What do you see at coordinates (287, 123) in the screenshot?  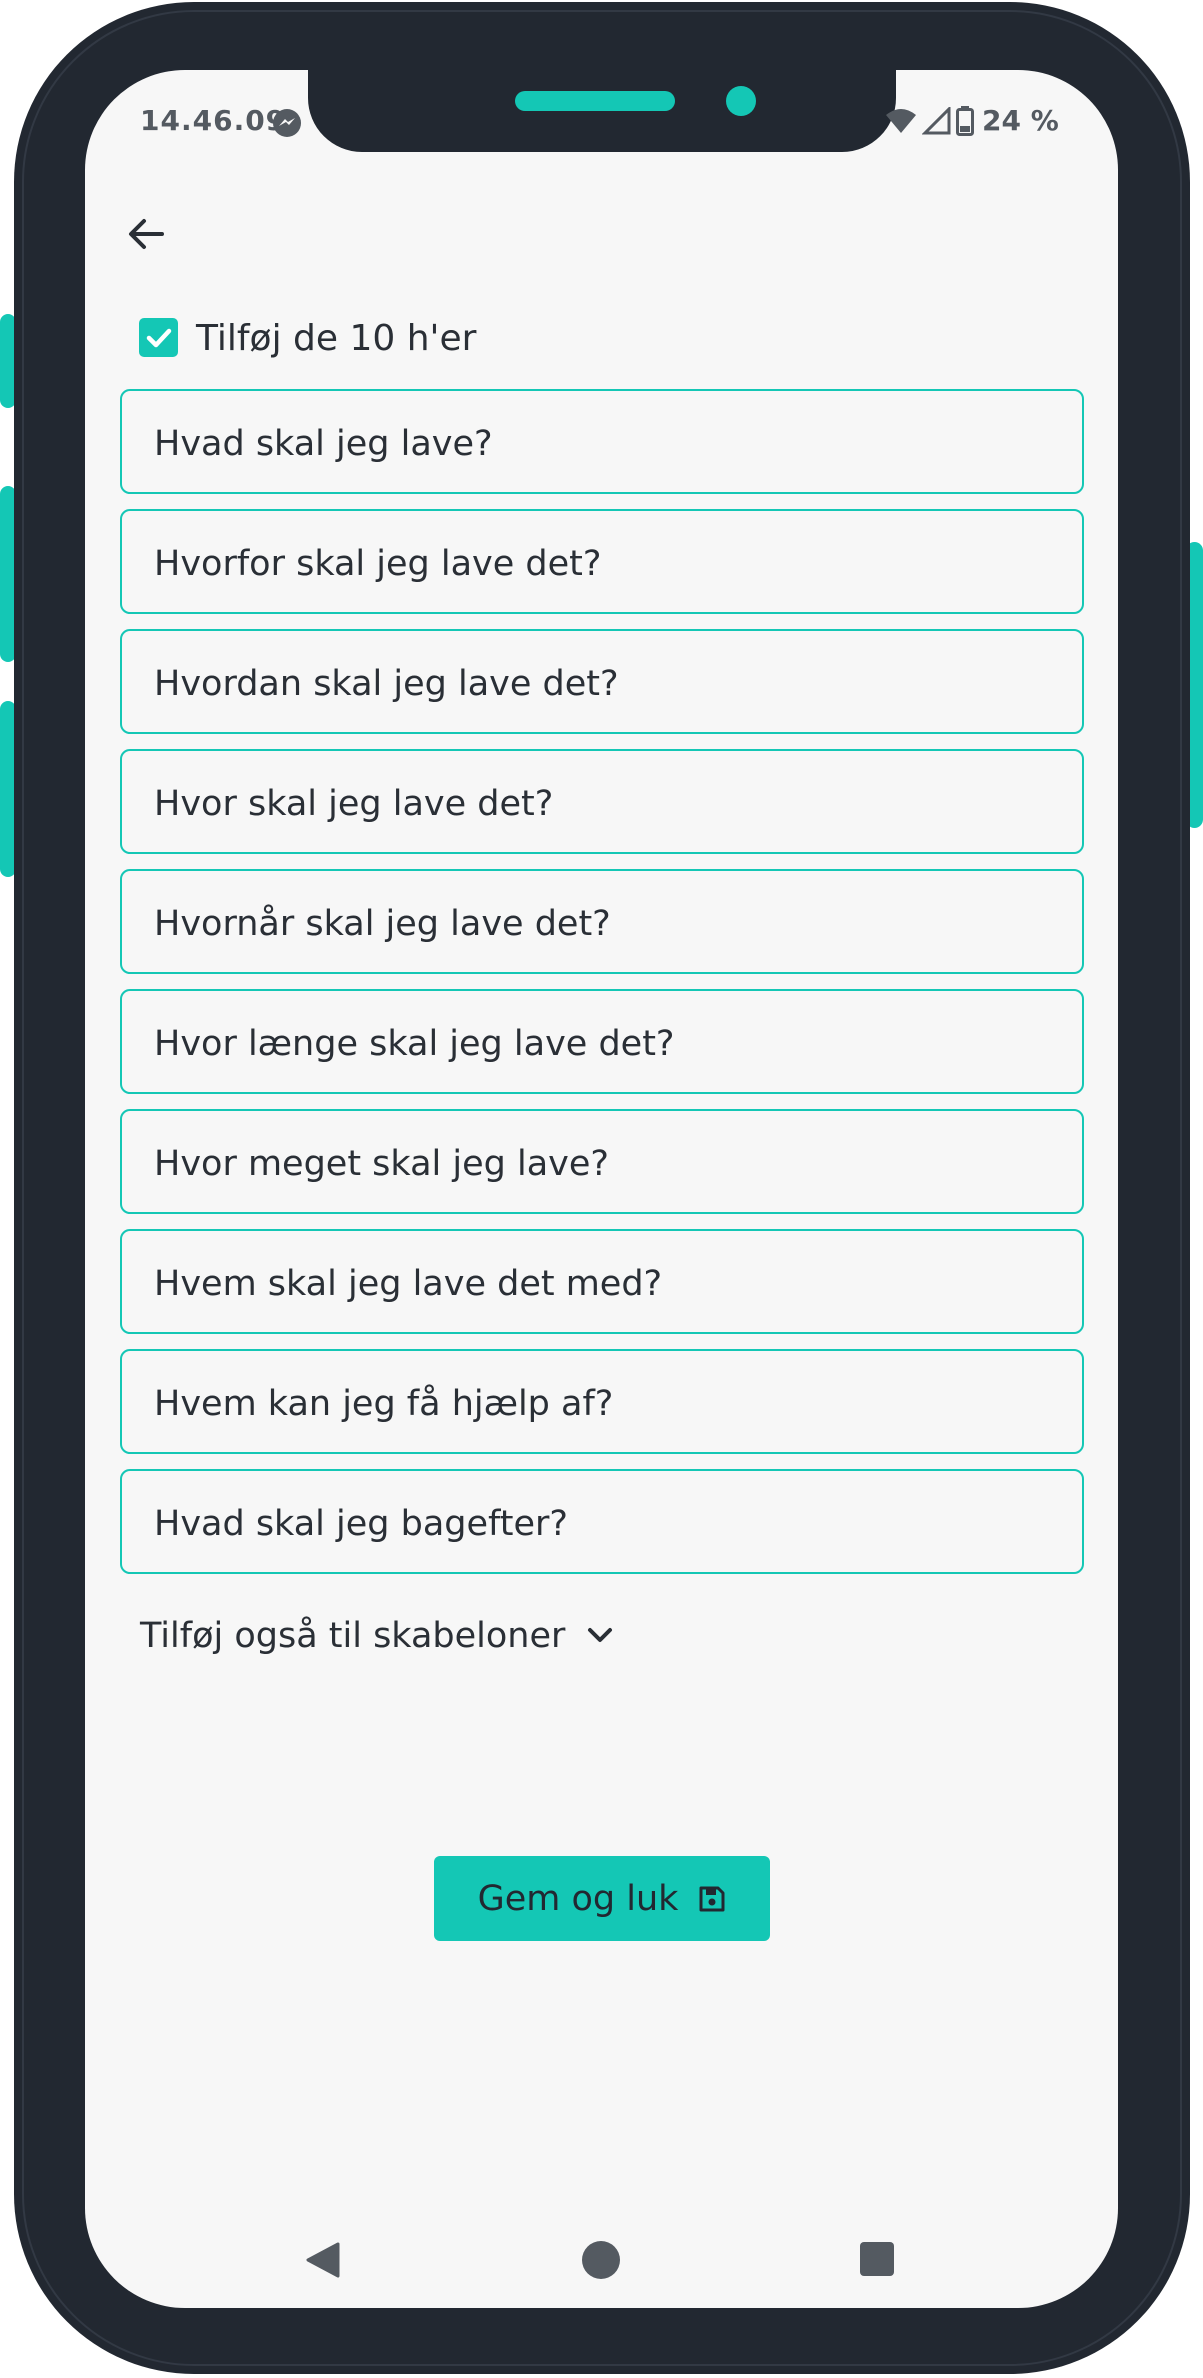 I see `messenger-icon` at bounding box center [287, 123].